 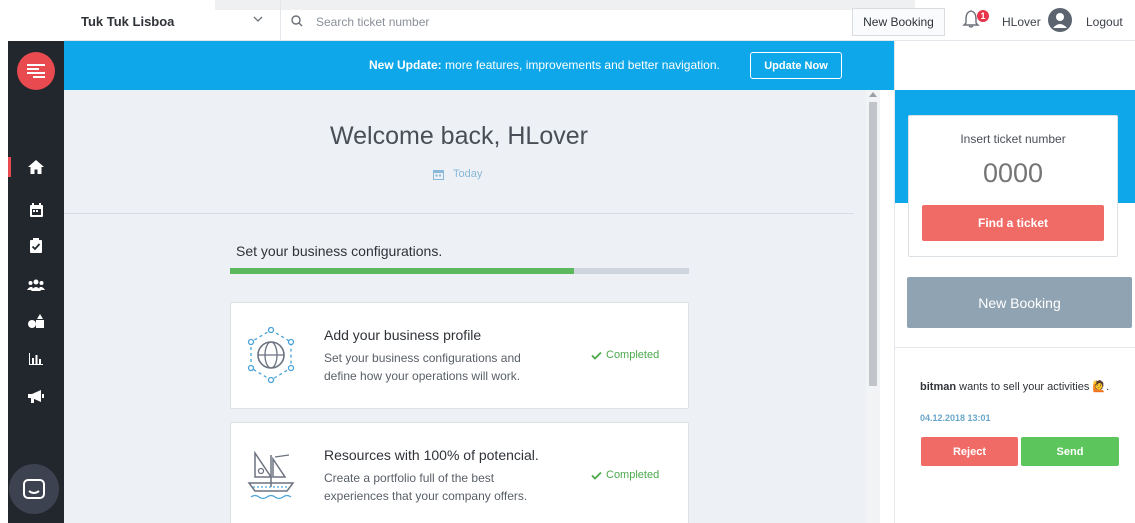 I want to click on top-left-strip, so click(x=32, y=20).